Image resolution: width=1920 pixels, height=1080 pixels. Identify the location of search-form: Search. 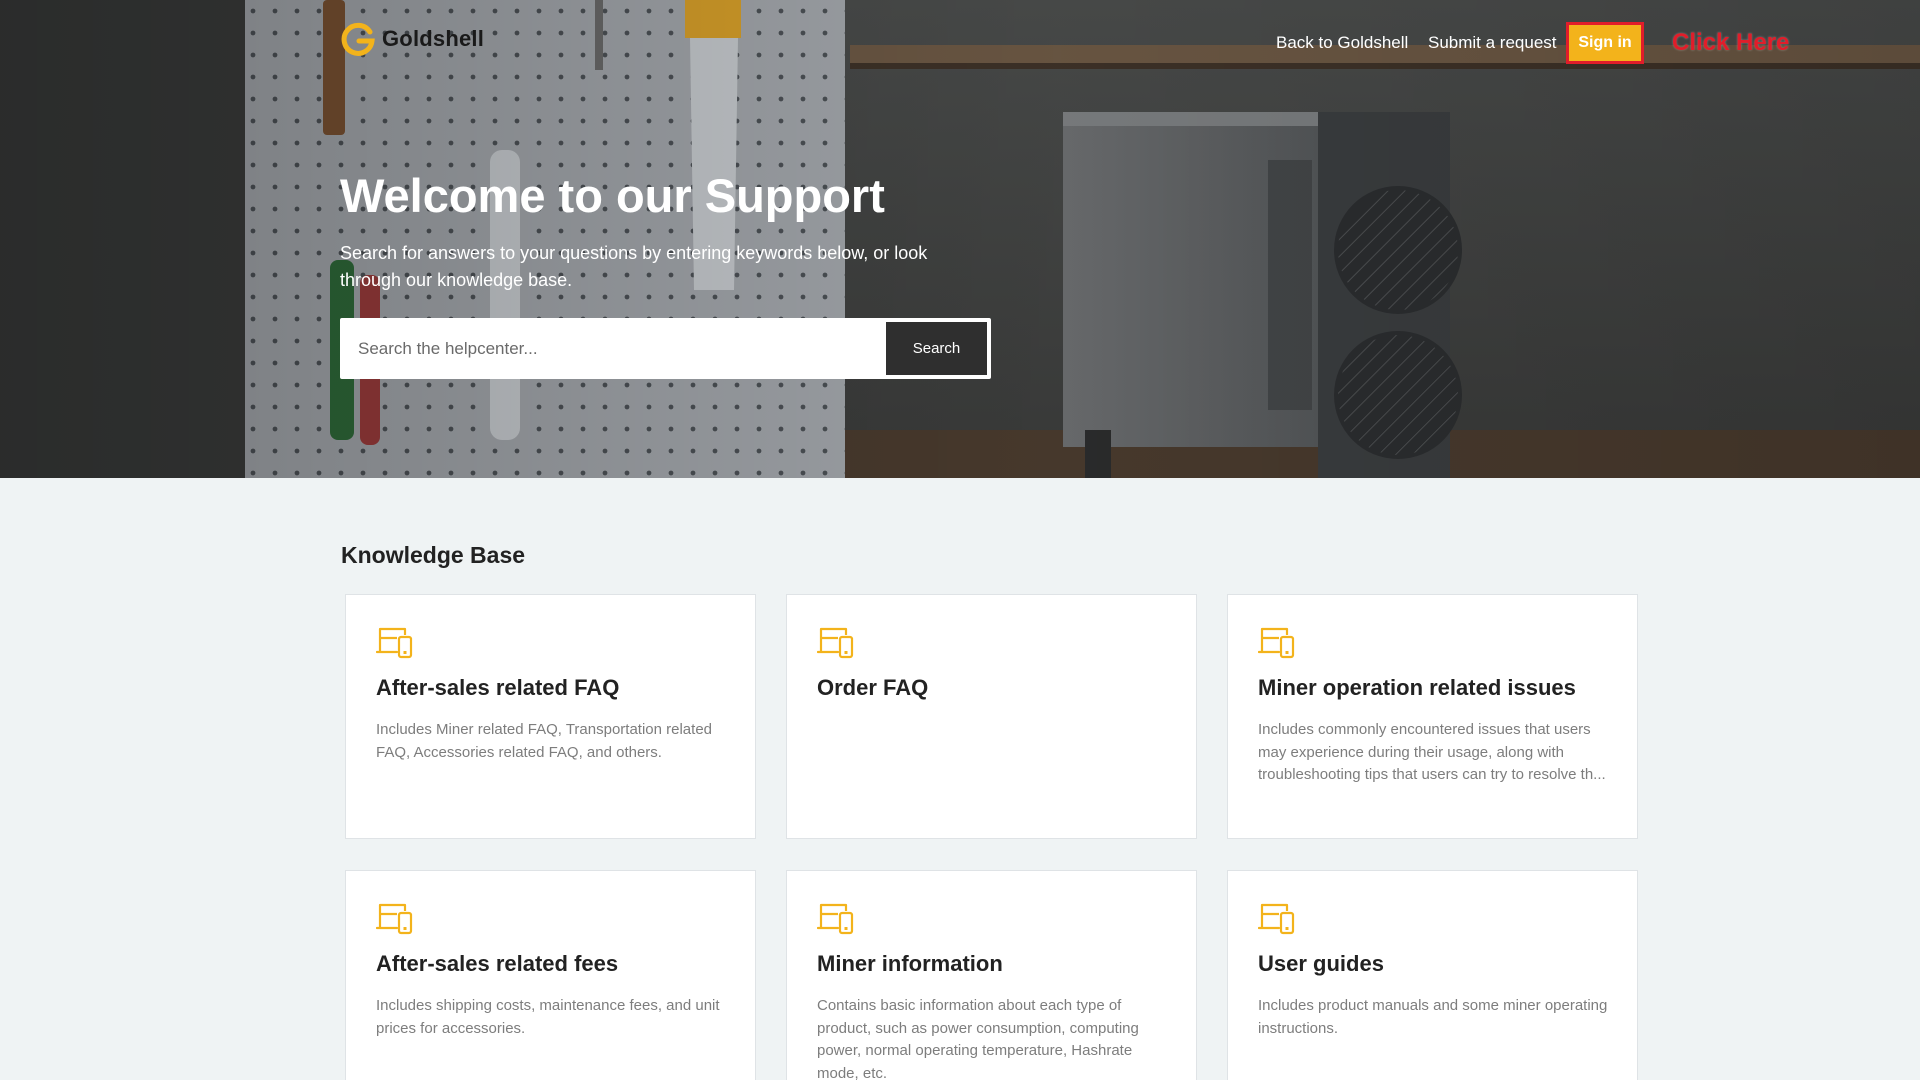
(665, 348).